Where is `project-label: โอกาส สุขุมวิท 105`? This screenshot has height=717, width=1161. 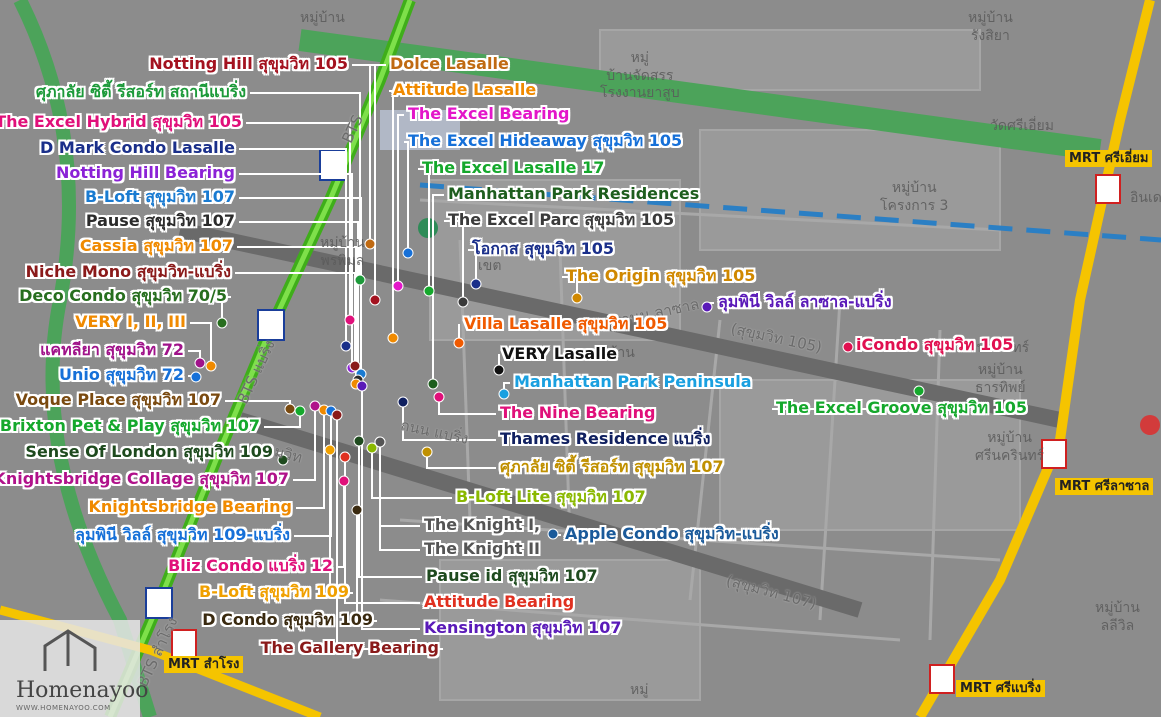 project-label: โอกาส สุขุมวิท 105 is located at coordinates (543, 249).